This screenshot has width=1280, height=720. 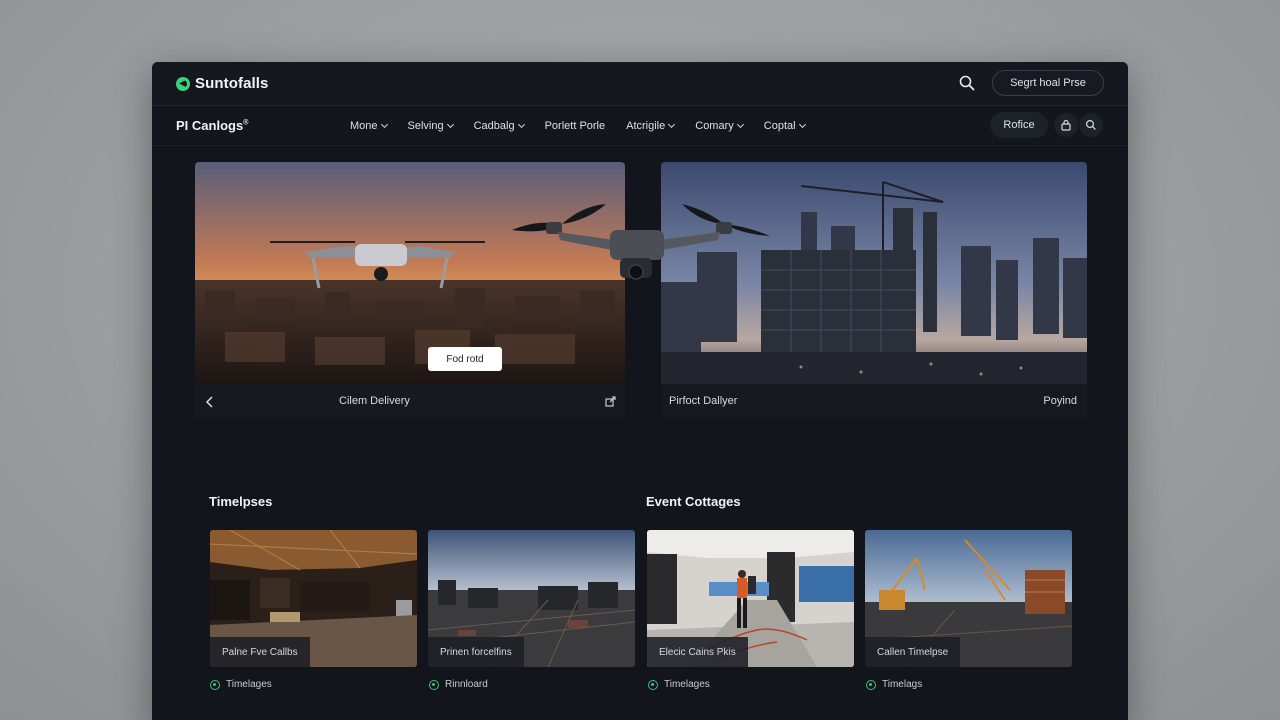 I want to click on video-card: Callen Timelpse, so click(x=968, y=598).